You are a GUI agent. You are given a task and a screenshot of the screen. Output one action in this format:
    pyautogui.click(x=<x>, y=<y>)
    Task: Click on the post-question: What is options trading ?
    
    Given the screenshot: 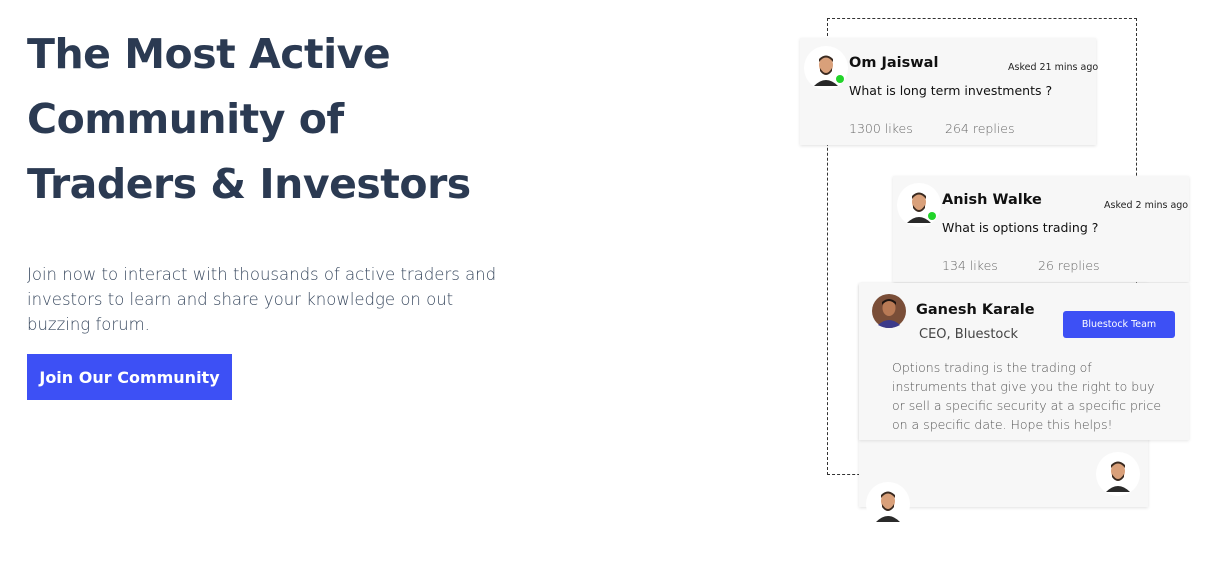 What is the action you would take?
    pyautogui.click(x=1020, y=227)
    